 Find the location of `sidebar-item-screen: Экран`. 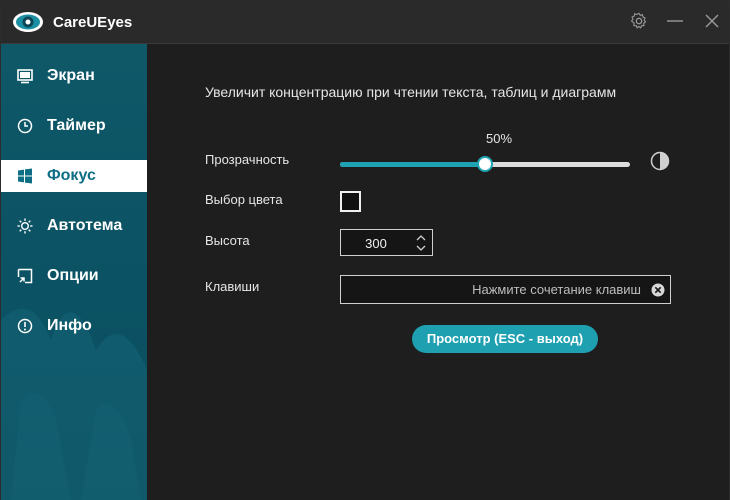

sidebar-item-screen: Экран is located at coordinates (74, 76).